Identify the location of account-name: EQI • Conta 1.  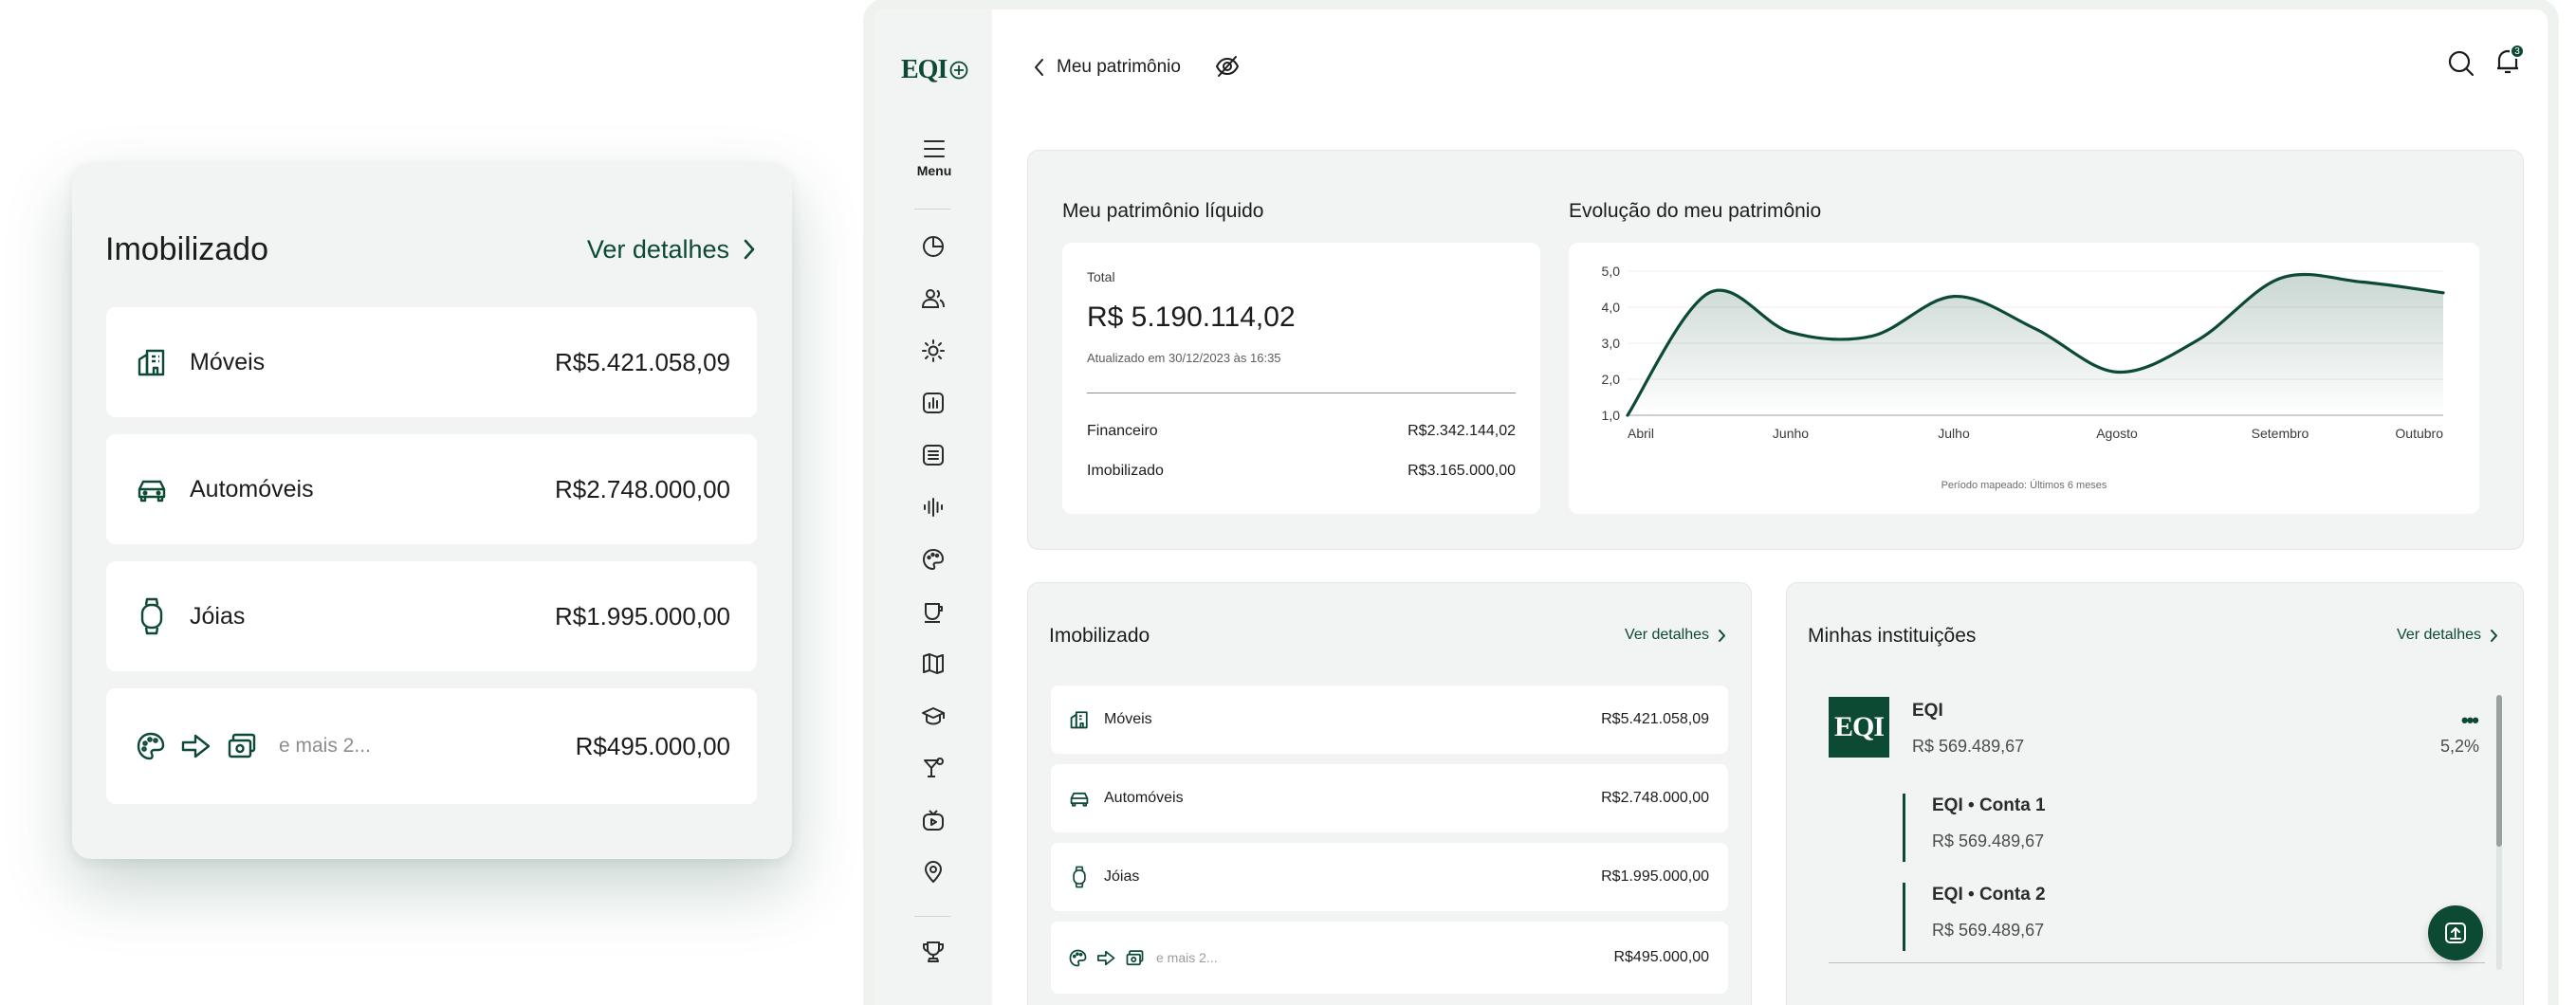
(1989, 805).